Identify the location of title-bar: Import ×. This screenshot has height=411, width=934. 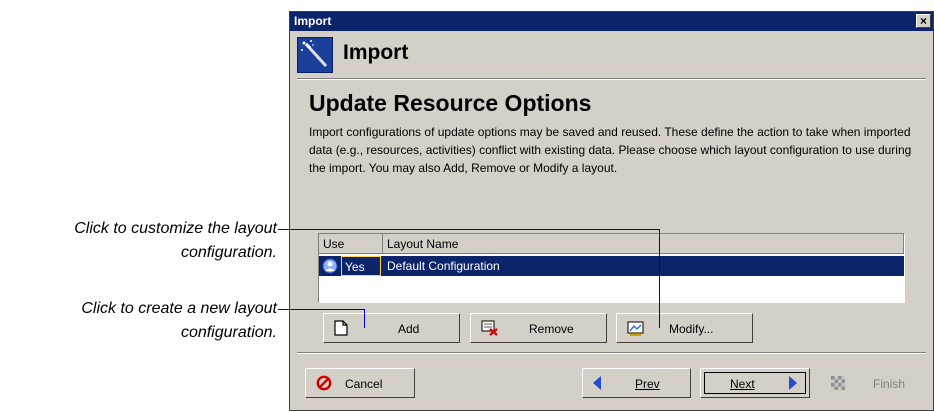
(611, 21).